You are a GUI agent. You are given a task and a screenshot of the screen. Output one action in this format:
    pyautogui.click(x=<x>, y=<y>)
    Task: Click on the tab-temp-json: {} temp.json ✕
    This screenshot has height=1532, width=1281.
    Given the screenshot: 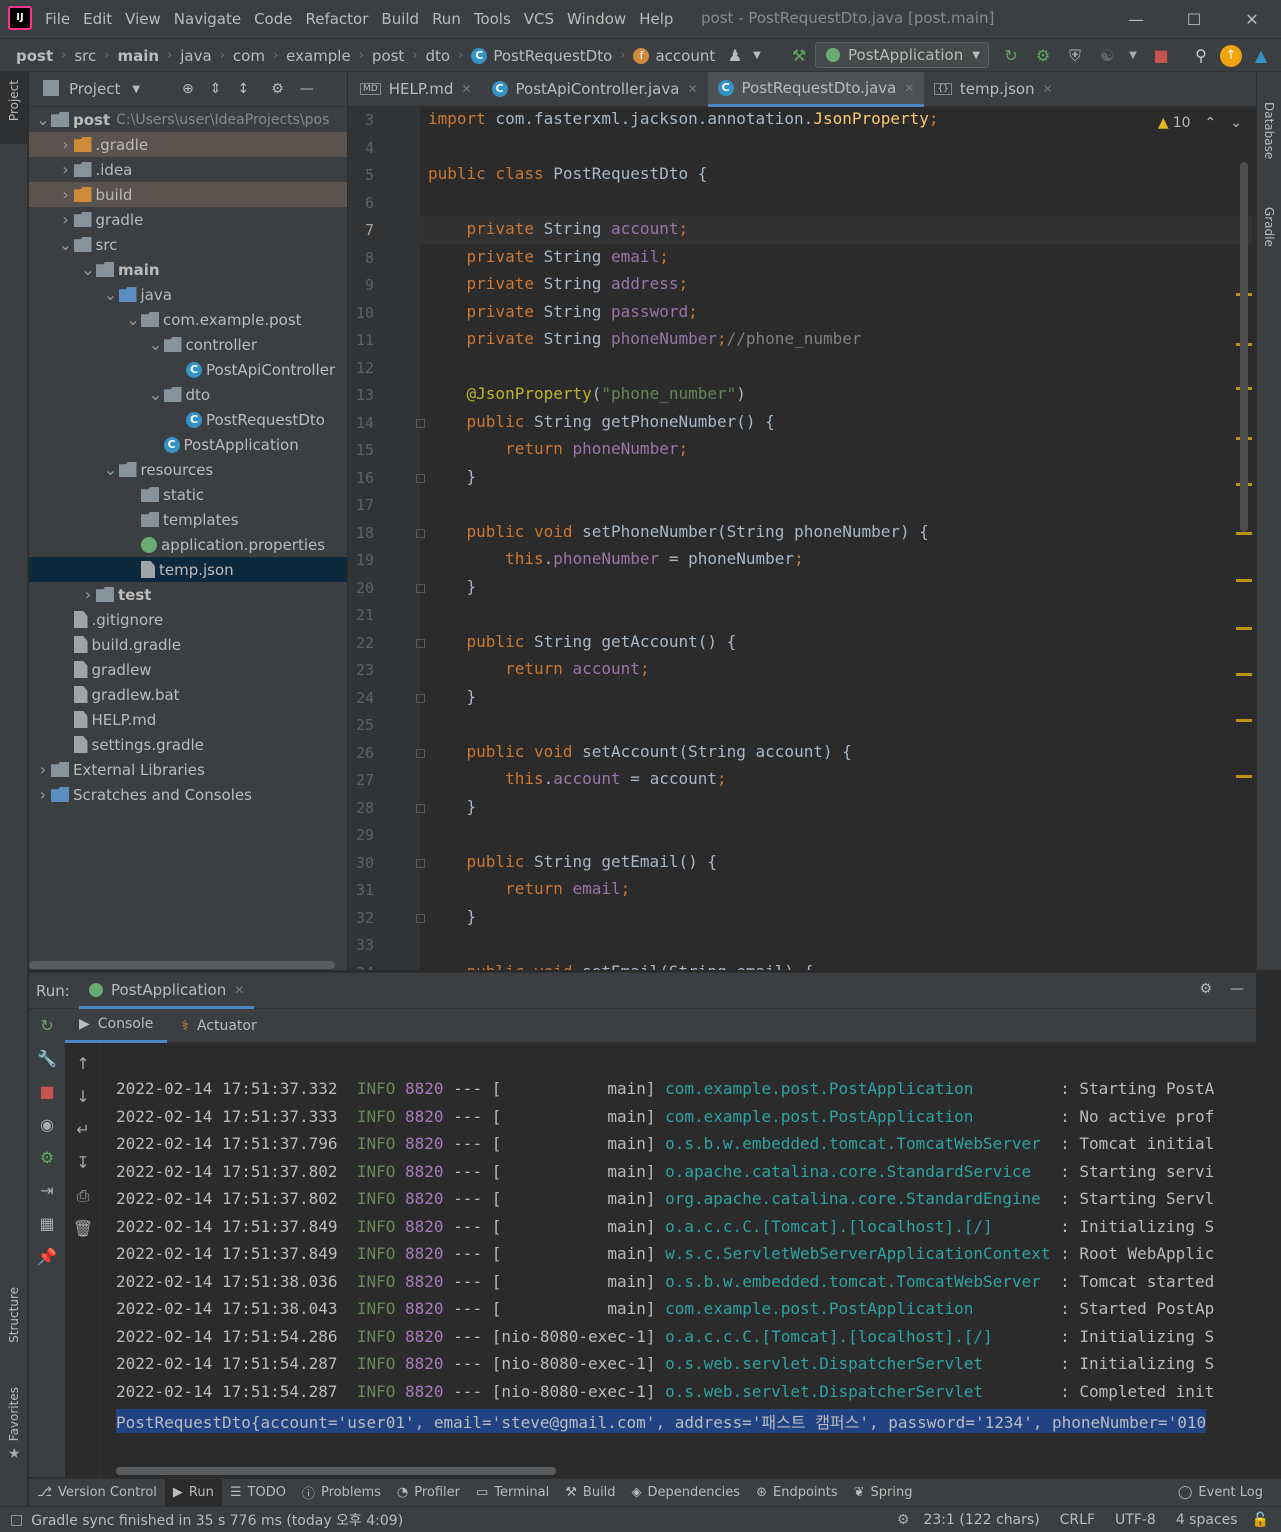 What is the action you would take?
    pyautogui.click(x=993, y=89)
    